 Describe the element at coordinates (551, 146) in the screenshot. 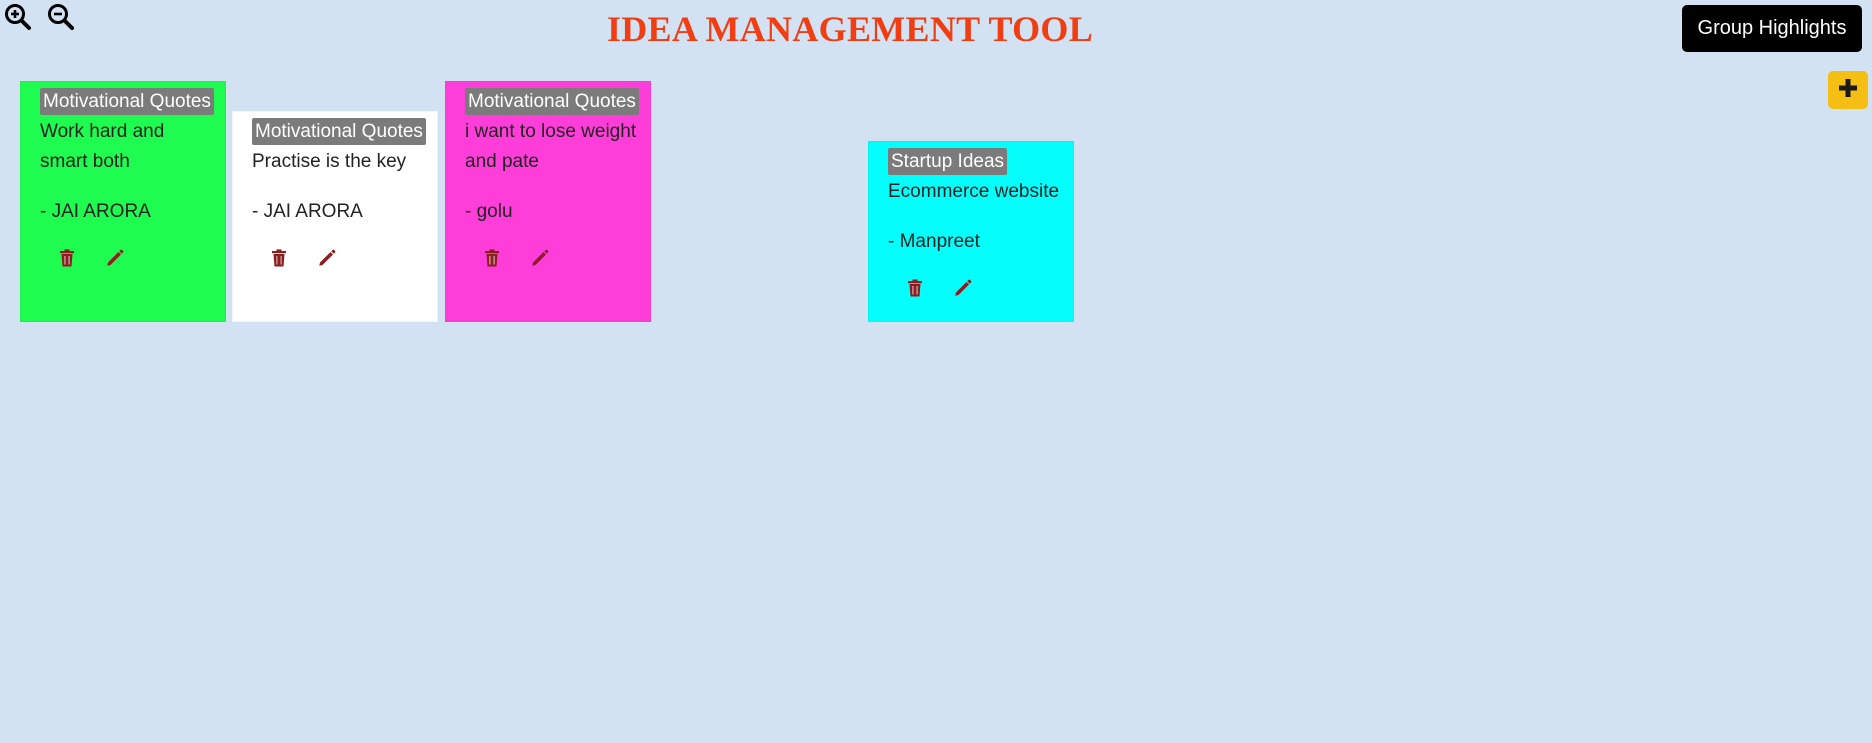

I see `note-text: i want to lose weight and pate` at that location.